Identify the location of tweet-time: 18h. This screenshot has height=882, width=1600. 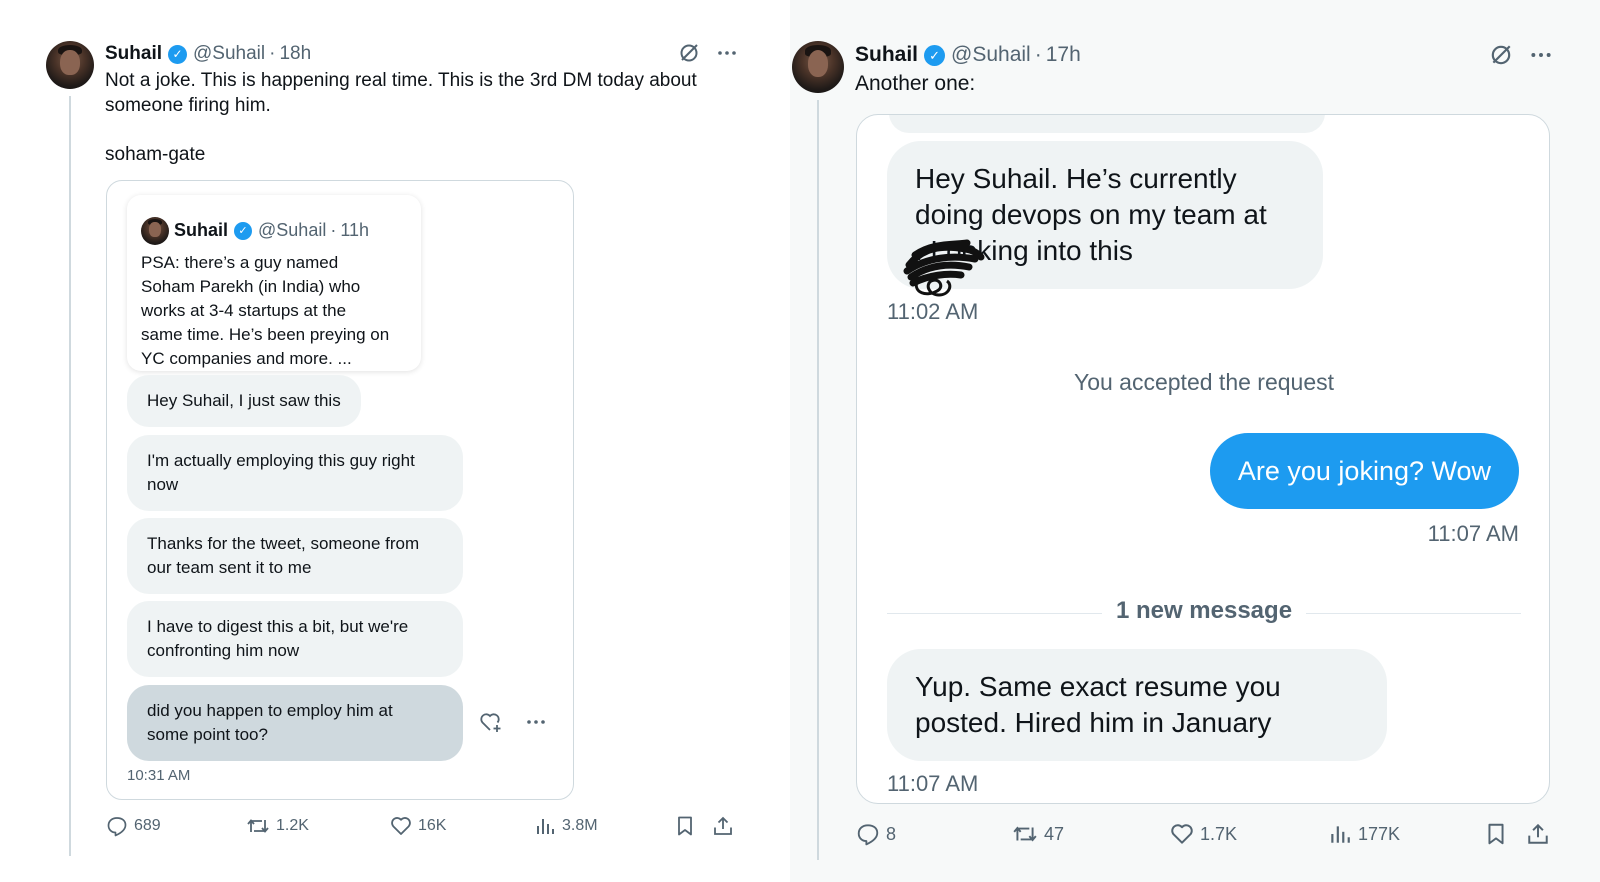
(295, 54).